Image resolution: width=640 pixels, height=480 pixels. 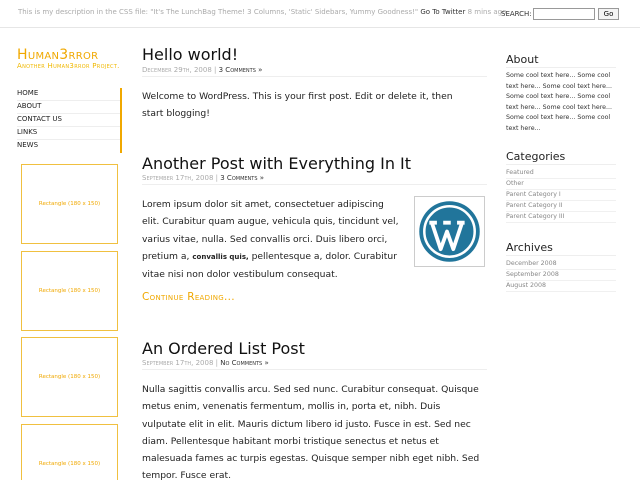 What do you see at coordinates (564, 14) in the screenshot?
I see `search-input` at bounding box center [564, 14].